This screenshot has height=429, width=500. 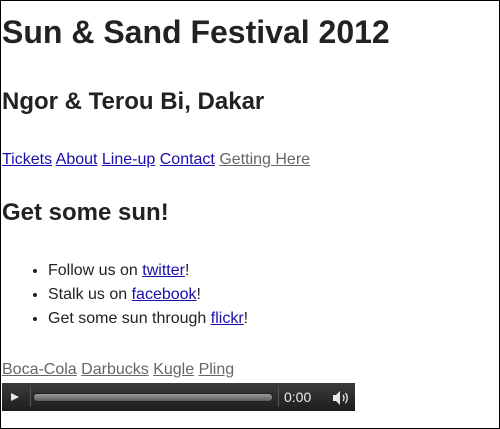 I want to click on play-icon, so click(x=15, y=397).